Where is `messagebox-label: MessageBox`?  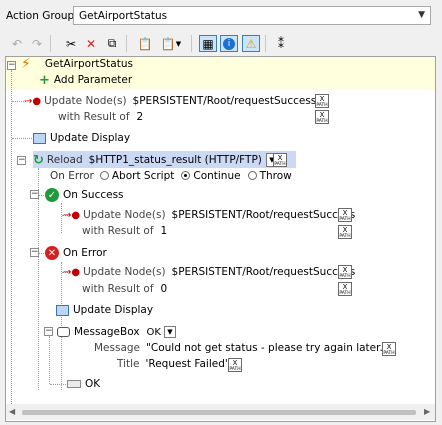
messagebox-label: MessageBox is located at coordinates (107, 332).